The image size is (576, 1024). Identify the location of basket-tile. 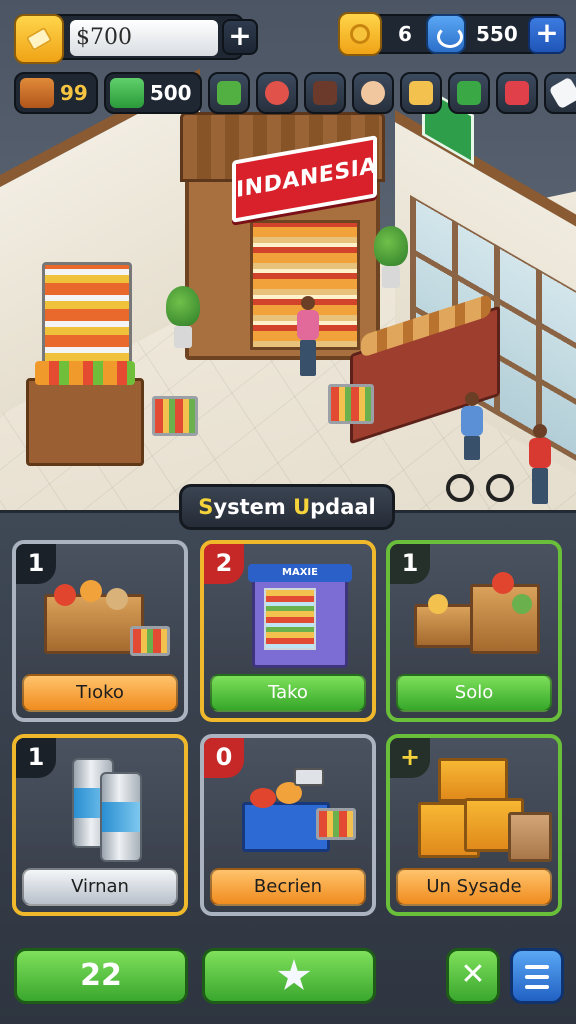
(516, 93).